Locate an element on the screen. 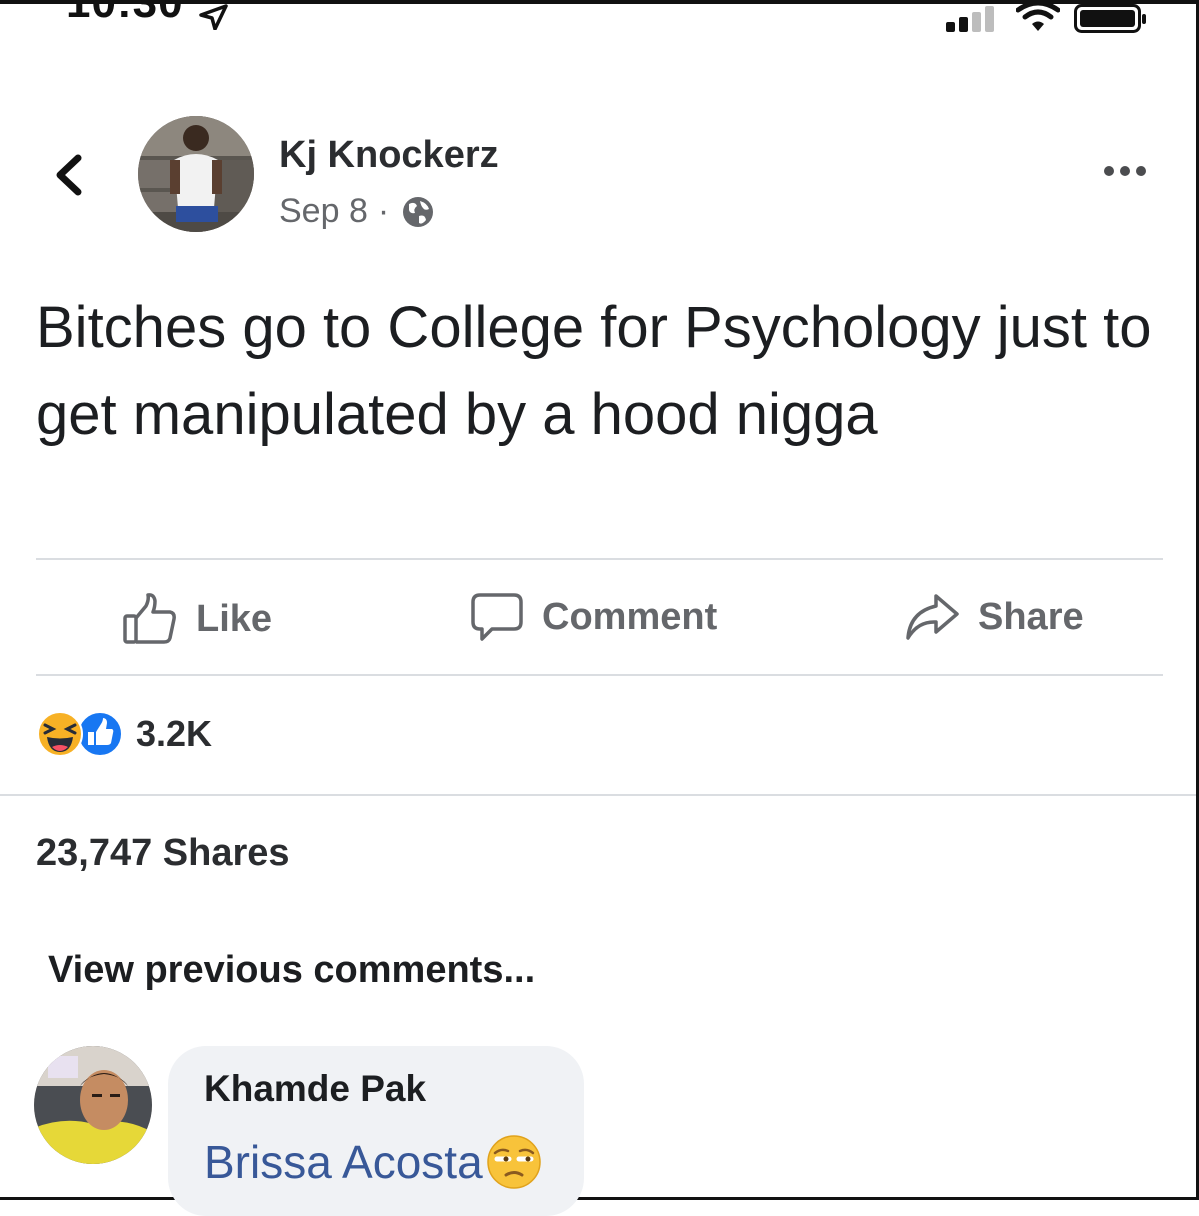 Image resolution: width=1199 pixels, height=1216 pixels. share-button: Share is located at coordinates (994, 617).